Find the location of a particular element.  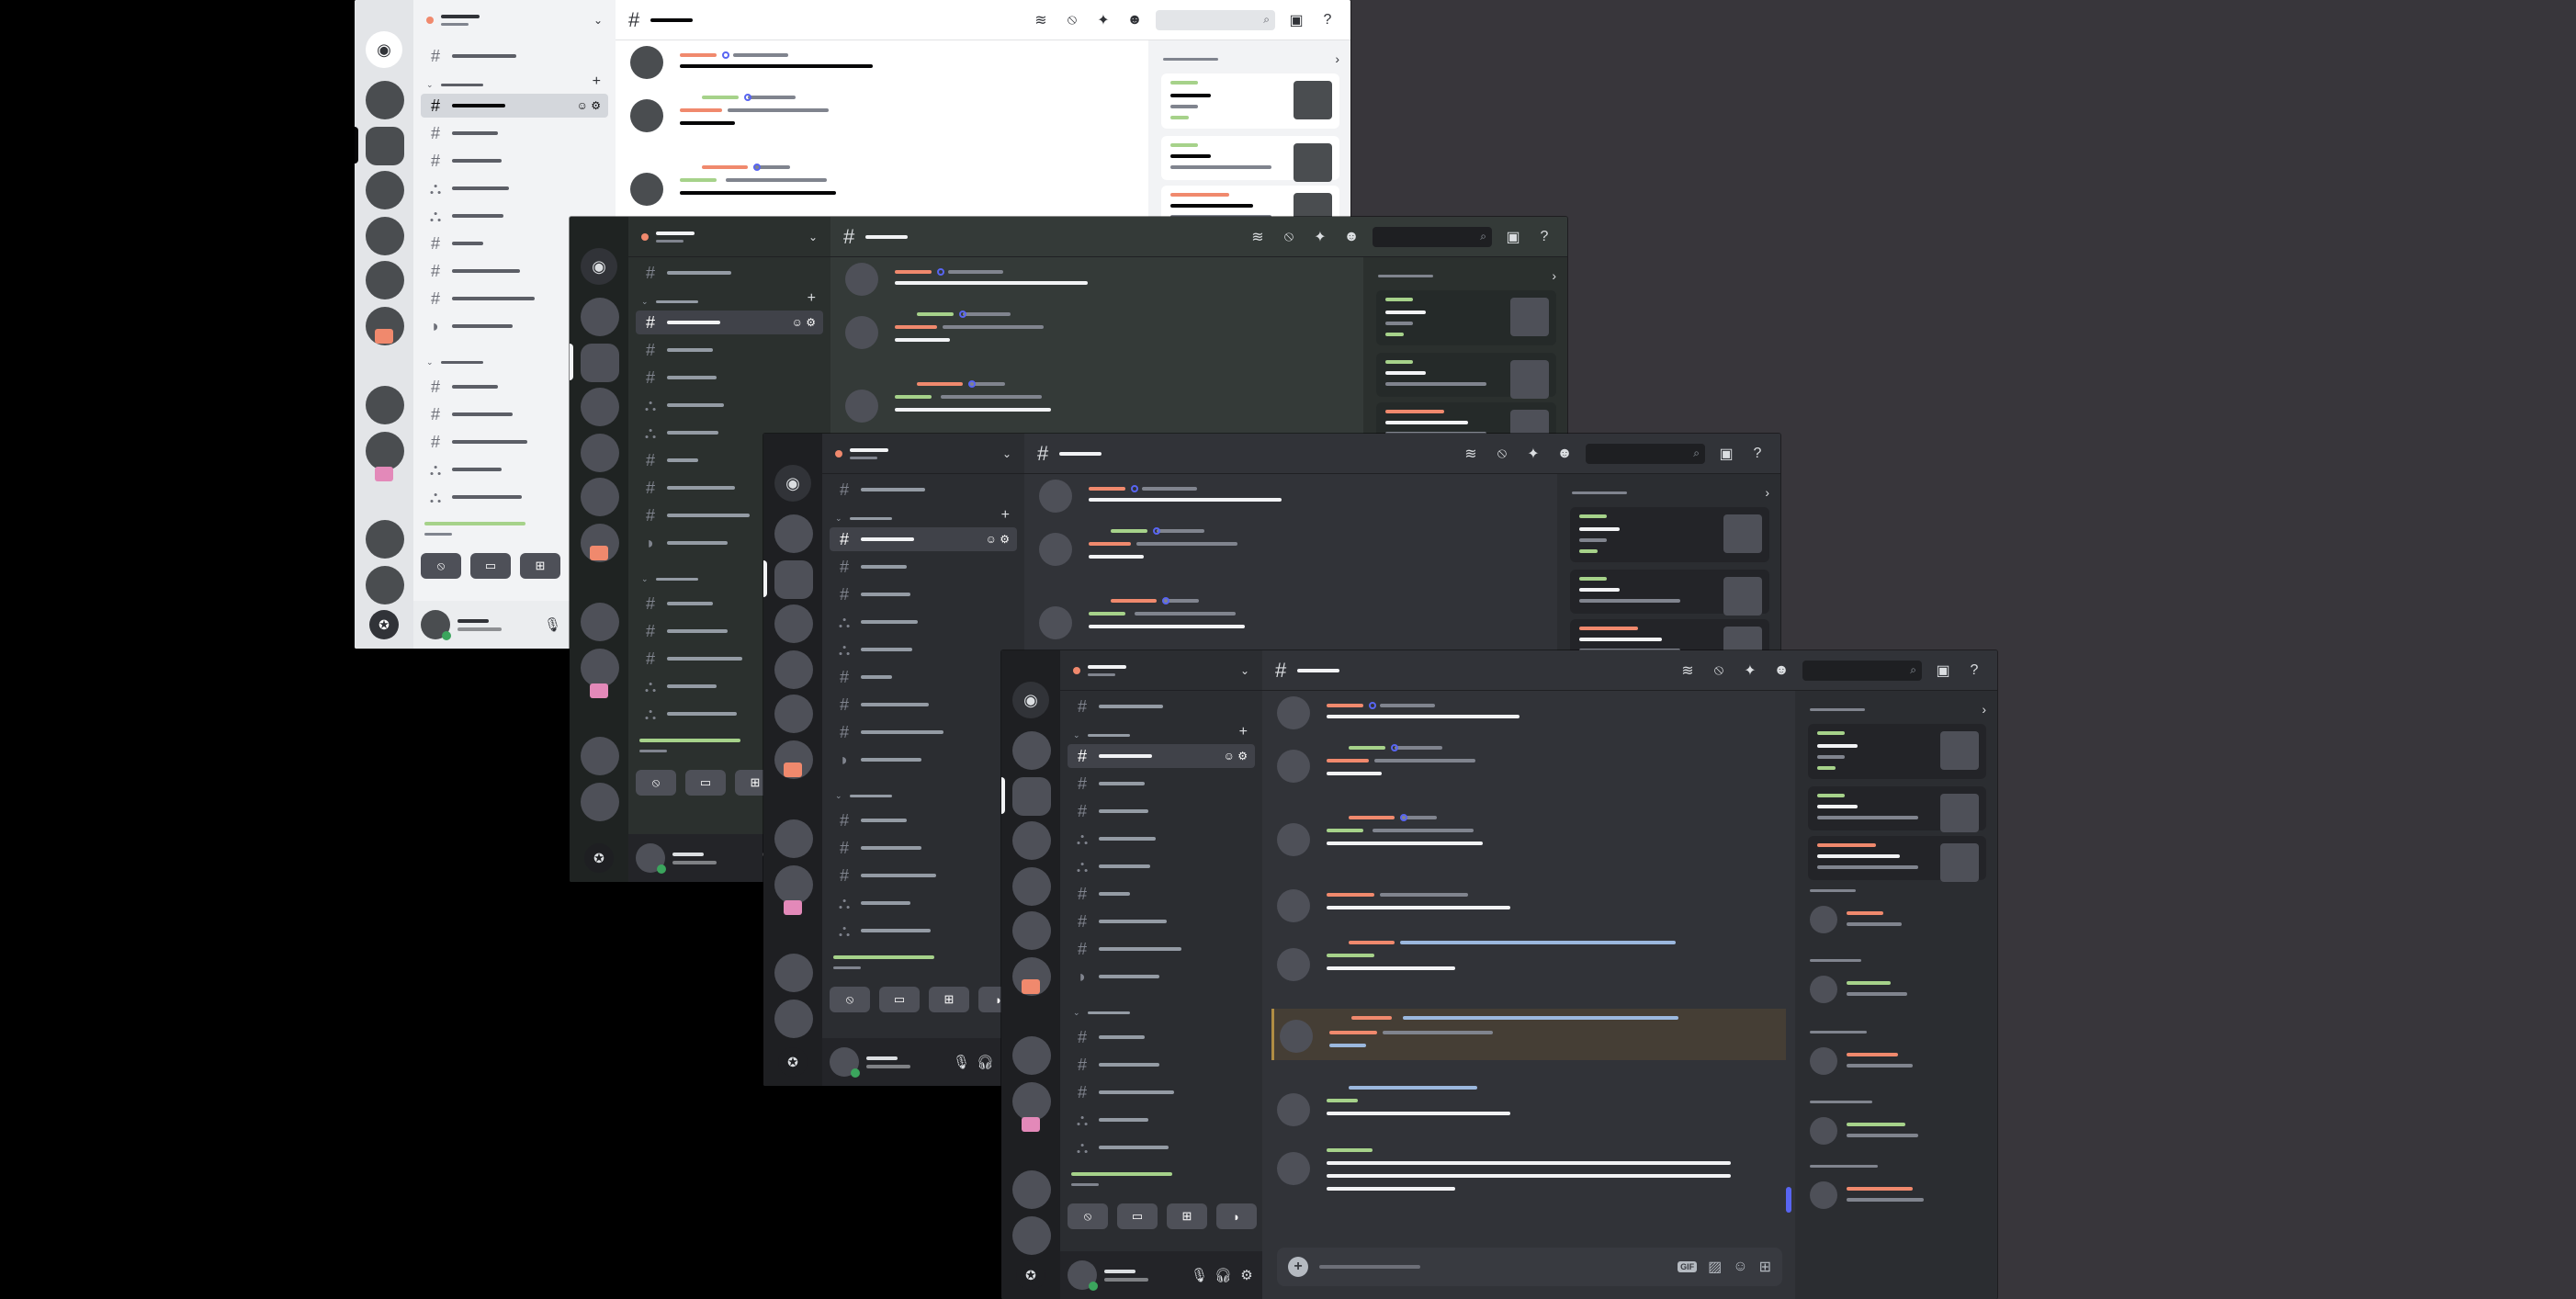

gear-icon: ⚙ is located at coordinates (1246, 1275).